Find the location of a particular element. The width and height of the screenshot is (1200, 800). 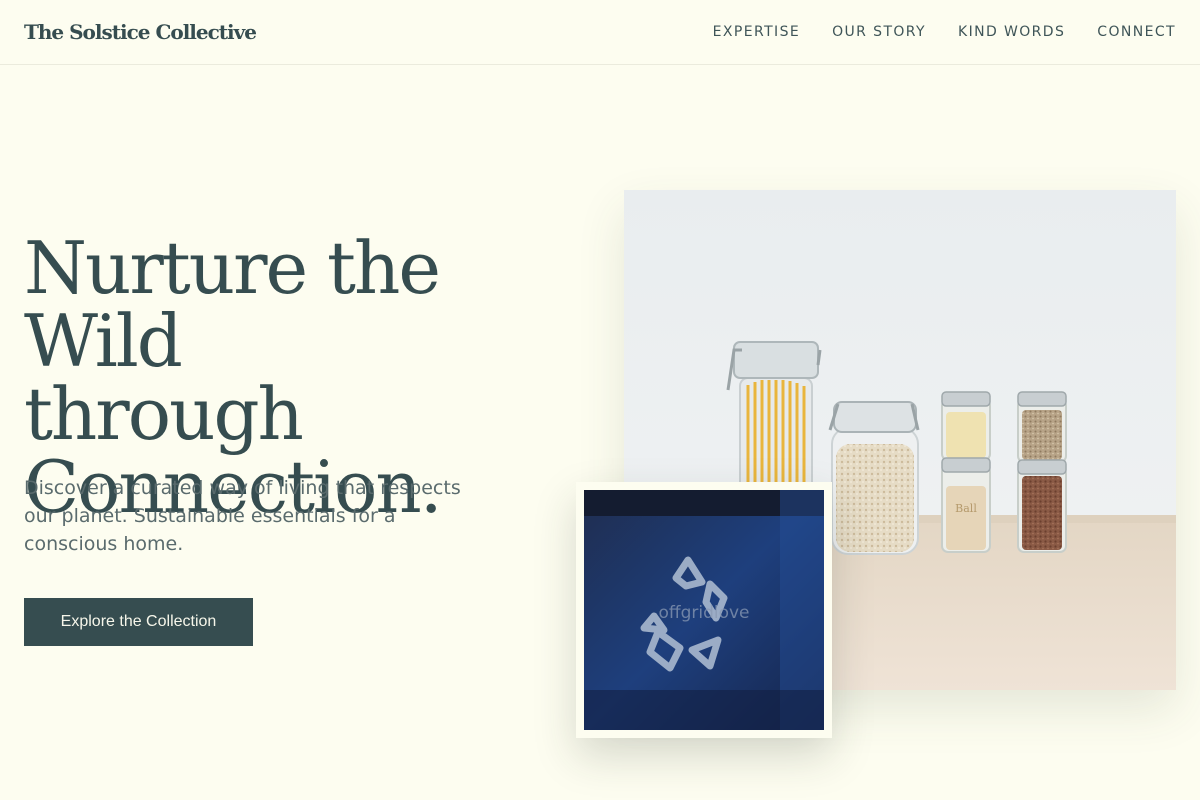

nav-link-our-story: OUR STORY is located at coordinates (879, 32).